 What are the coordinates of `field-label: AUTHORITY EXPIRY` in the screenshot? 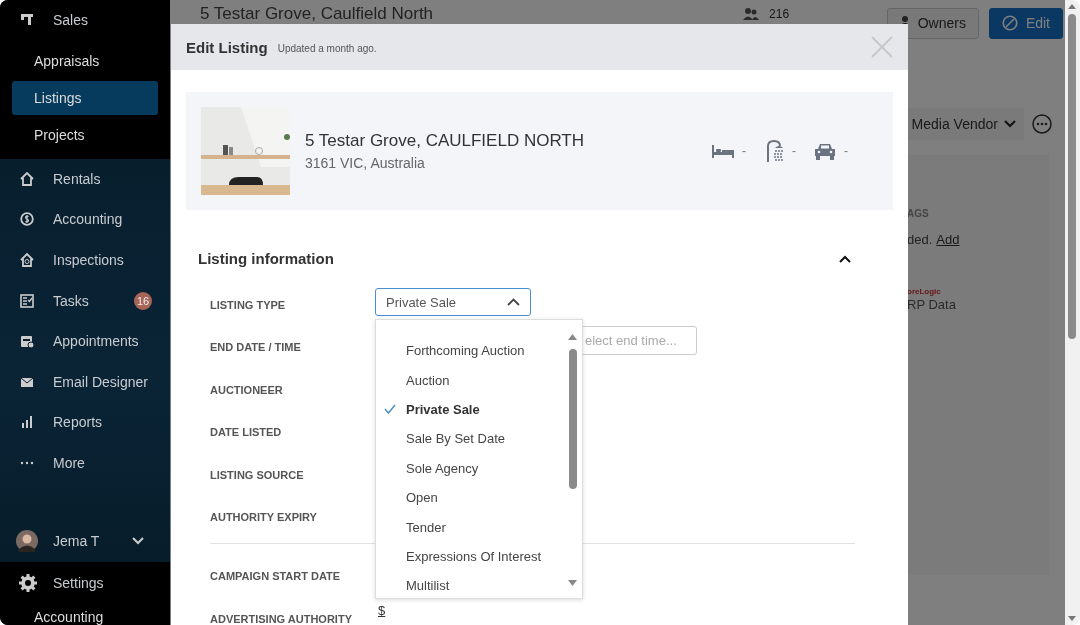 It's located at (264, 516).